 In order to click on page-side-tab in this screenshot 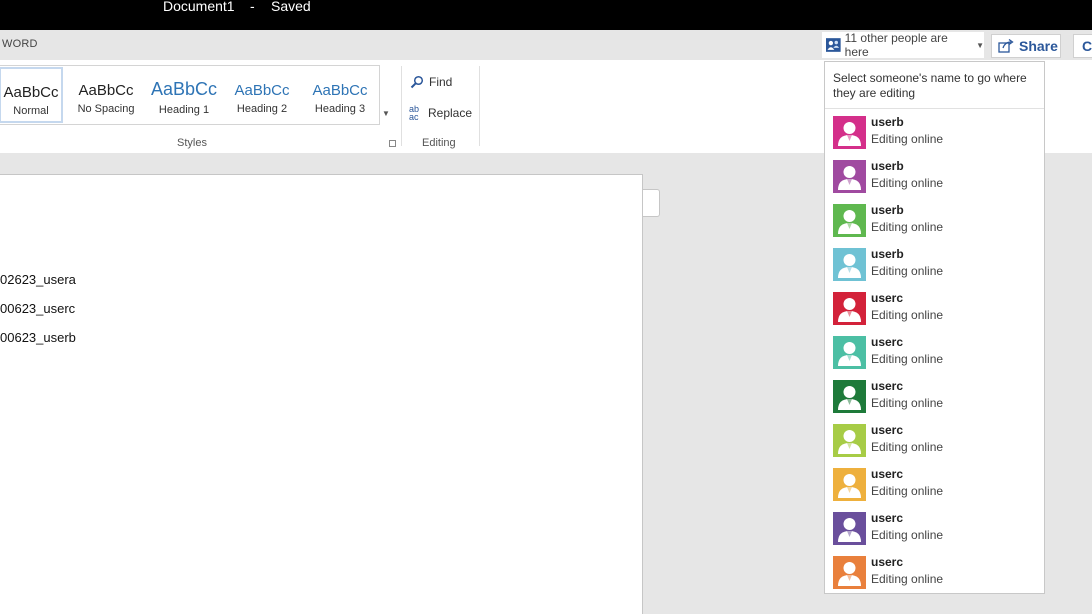, I will do `click(651, 203)`.